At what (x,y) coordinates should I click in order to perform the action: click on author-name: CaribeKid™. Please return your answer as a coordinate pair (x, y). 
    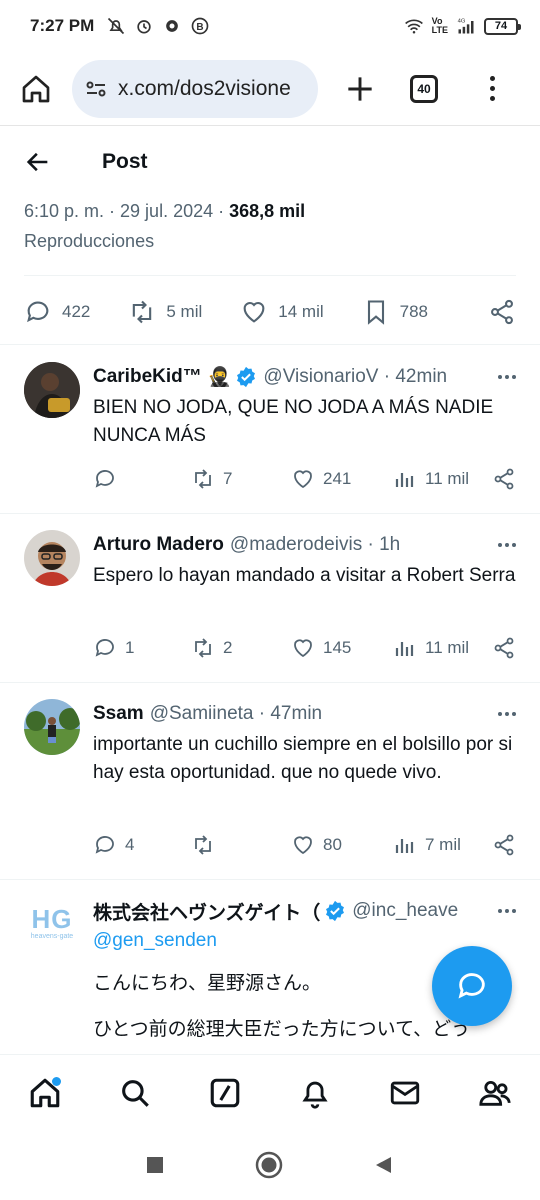
    Looking at the image, I should click on (147, 377).